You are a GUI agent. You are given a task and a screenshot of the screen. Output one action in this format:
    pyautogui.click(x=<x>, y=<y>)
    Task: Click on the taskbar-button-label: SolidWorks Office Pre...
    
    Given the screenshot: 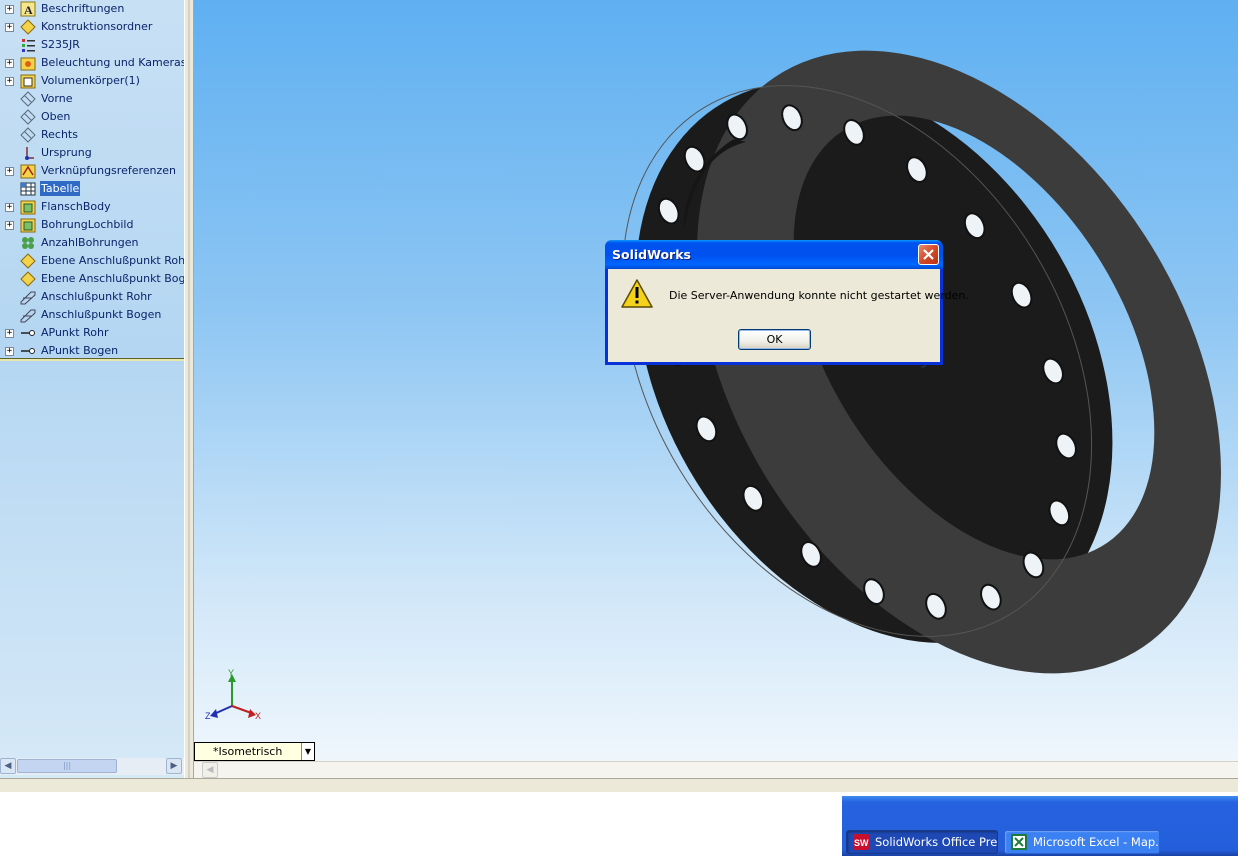 What is the action you would take?
    pyautogui.click(x=936, y=842)
    